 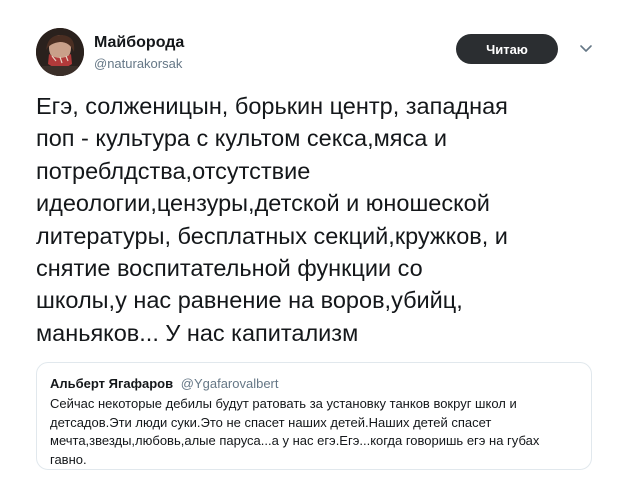 I want to click on chevron-down-icon, so click(x=586, y=49).